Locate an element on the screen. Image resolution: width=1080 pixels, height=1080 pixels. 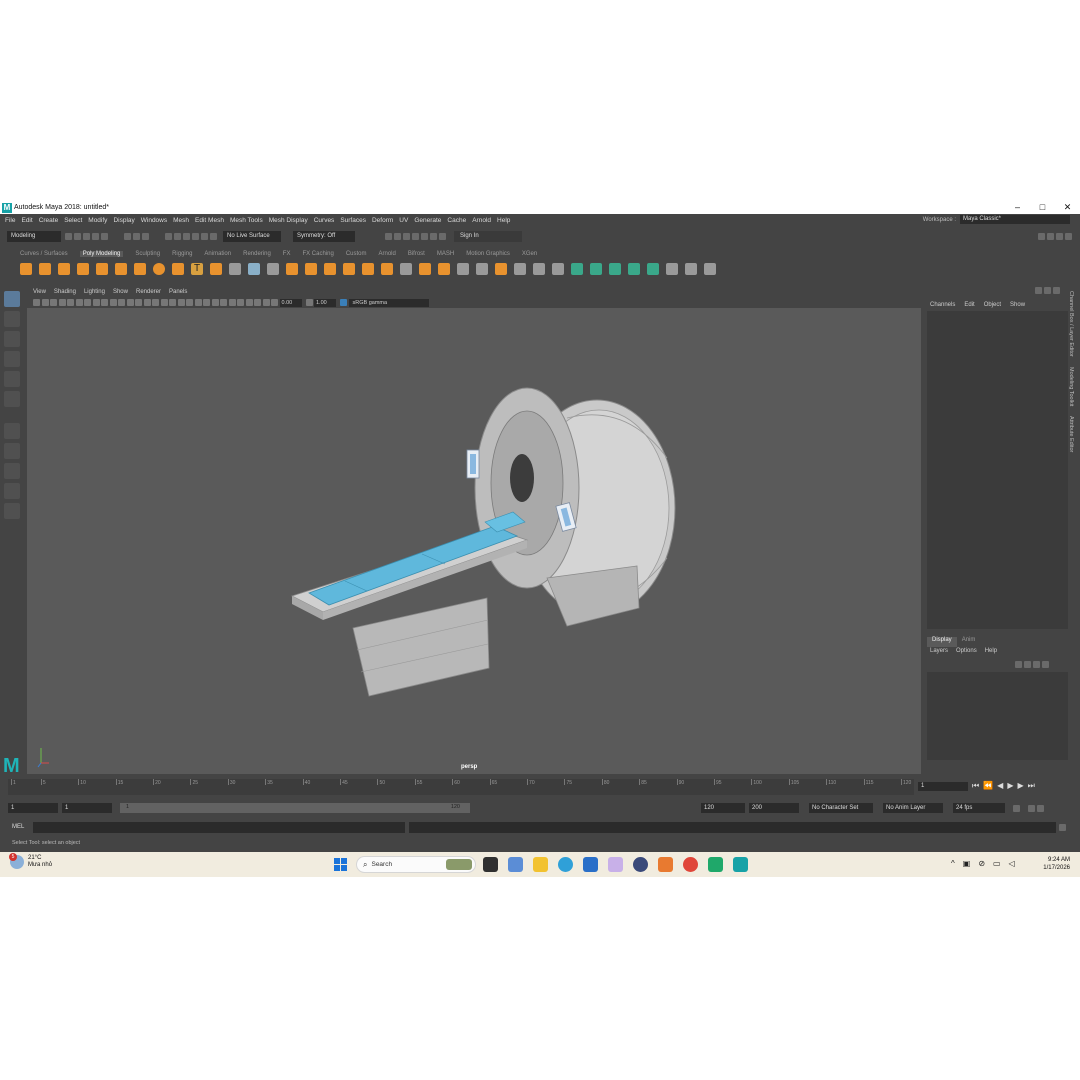
menu-mesh-tools: Mesh Tools is located at coordinates (246, 220).